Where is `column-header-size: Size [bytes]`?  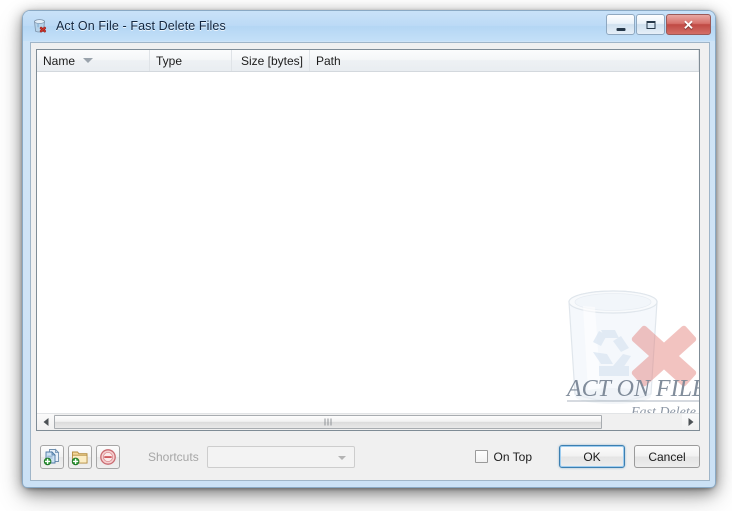
column-header-size: Size [bytes] is located at coordinates (271, 60).